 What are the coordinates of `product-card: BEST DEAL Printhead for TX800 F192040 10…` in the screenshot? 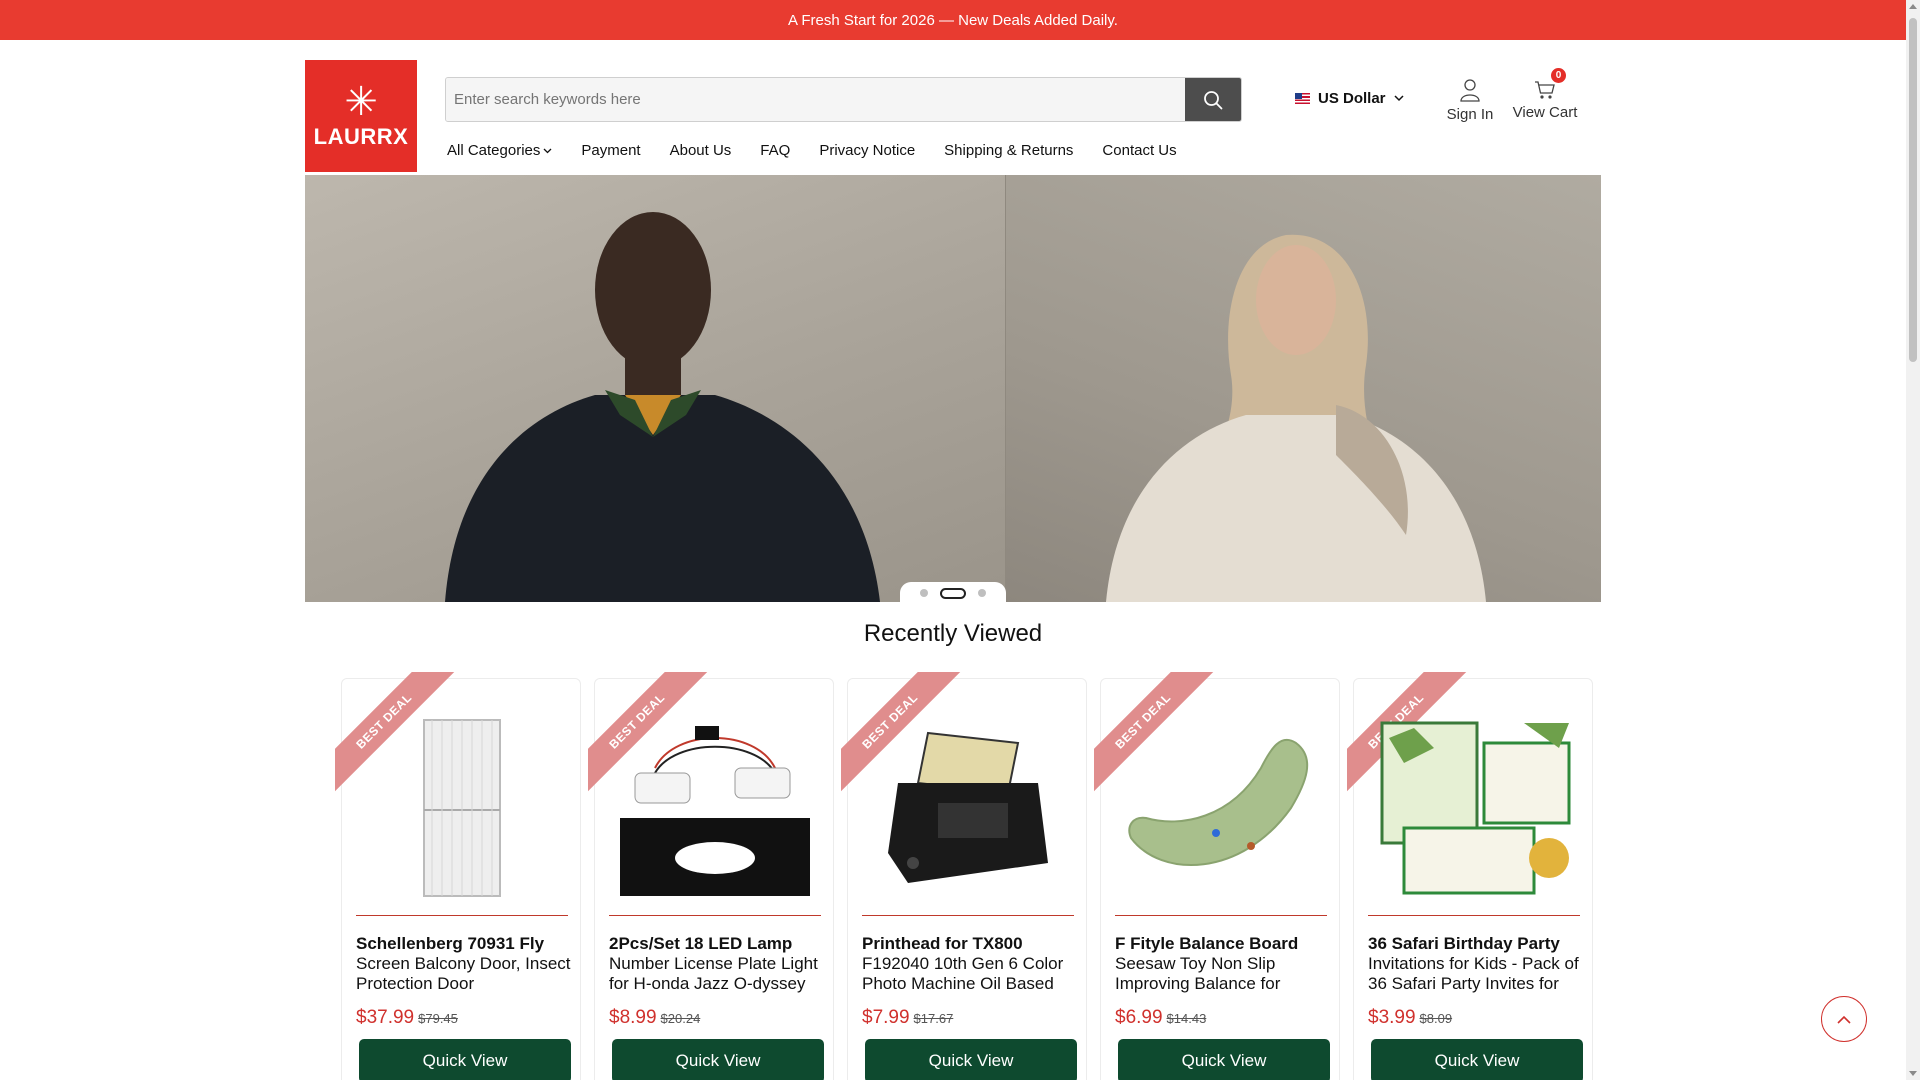 It's located at (964, 876).